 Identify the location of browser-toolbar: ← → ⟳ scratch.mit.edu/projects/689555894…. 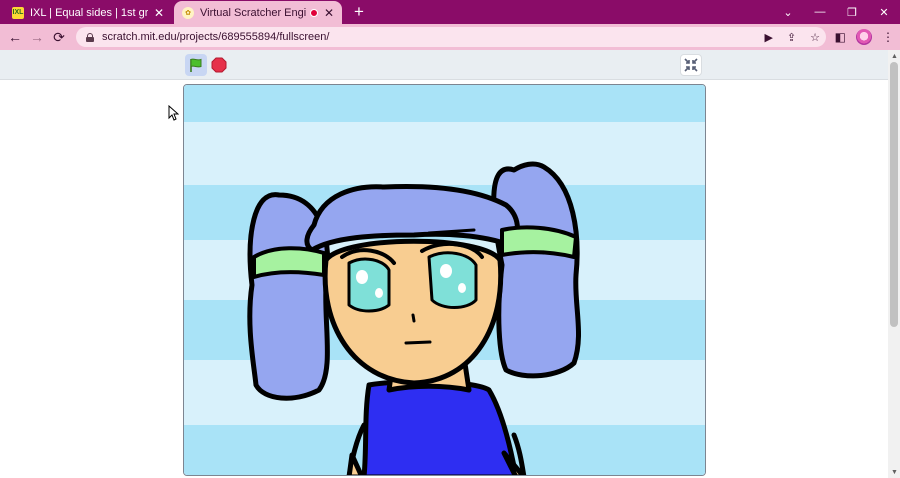
(450, 37).